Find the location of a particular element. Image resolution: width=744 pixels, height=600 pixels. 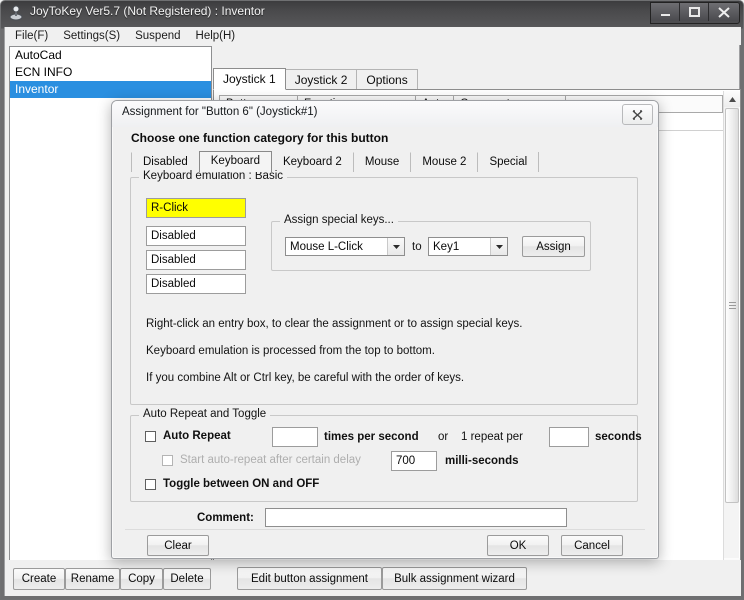

window-controls is located at coordinates (695, 13).